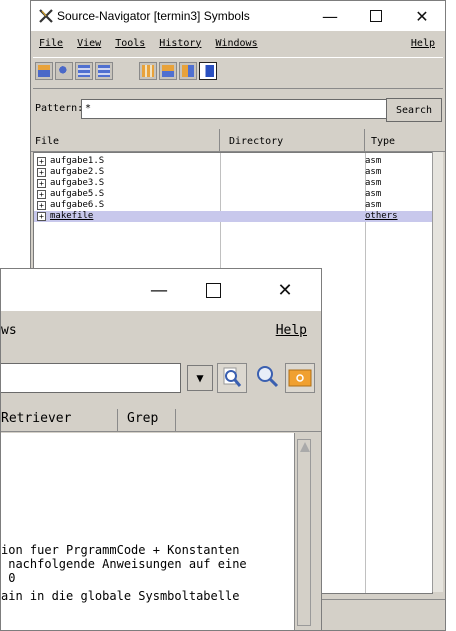  Describe the element at coordinates (46, 16) in the screenshot. I see `source-navigator-app-icon` at that location.